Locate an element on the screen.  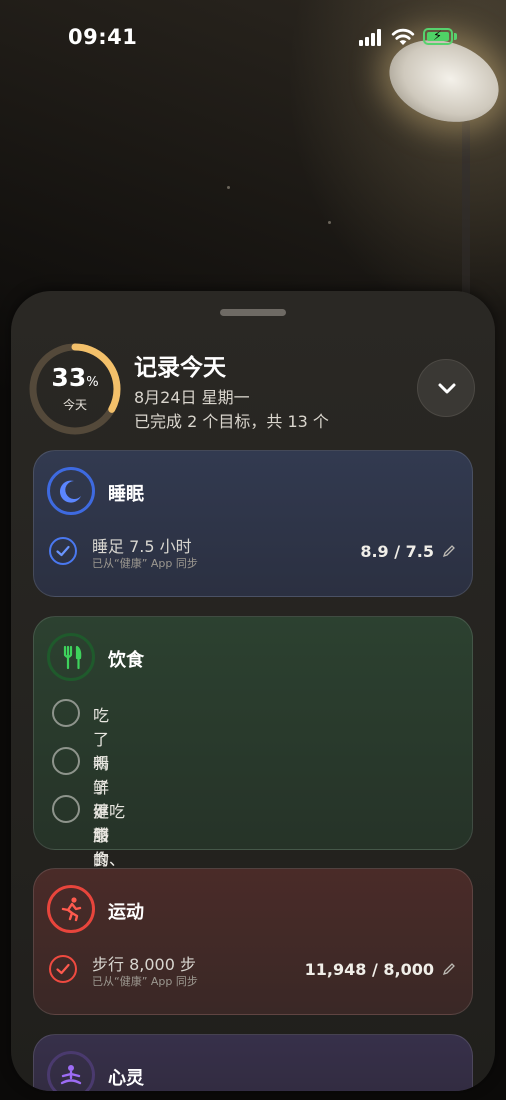
collapse-button is located at coordinates (446, 388).